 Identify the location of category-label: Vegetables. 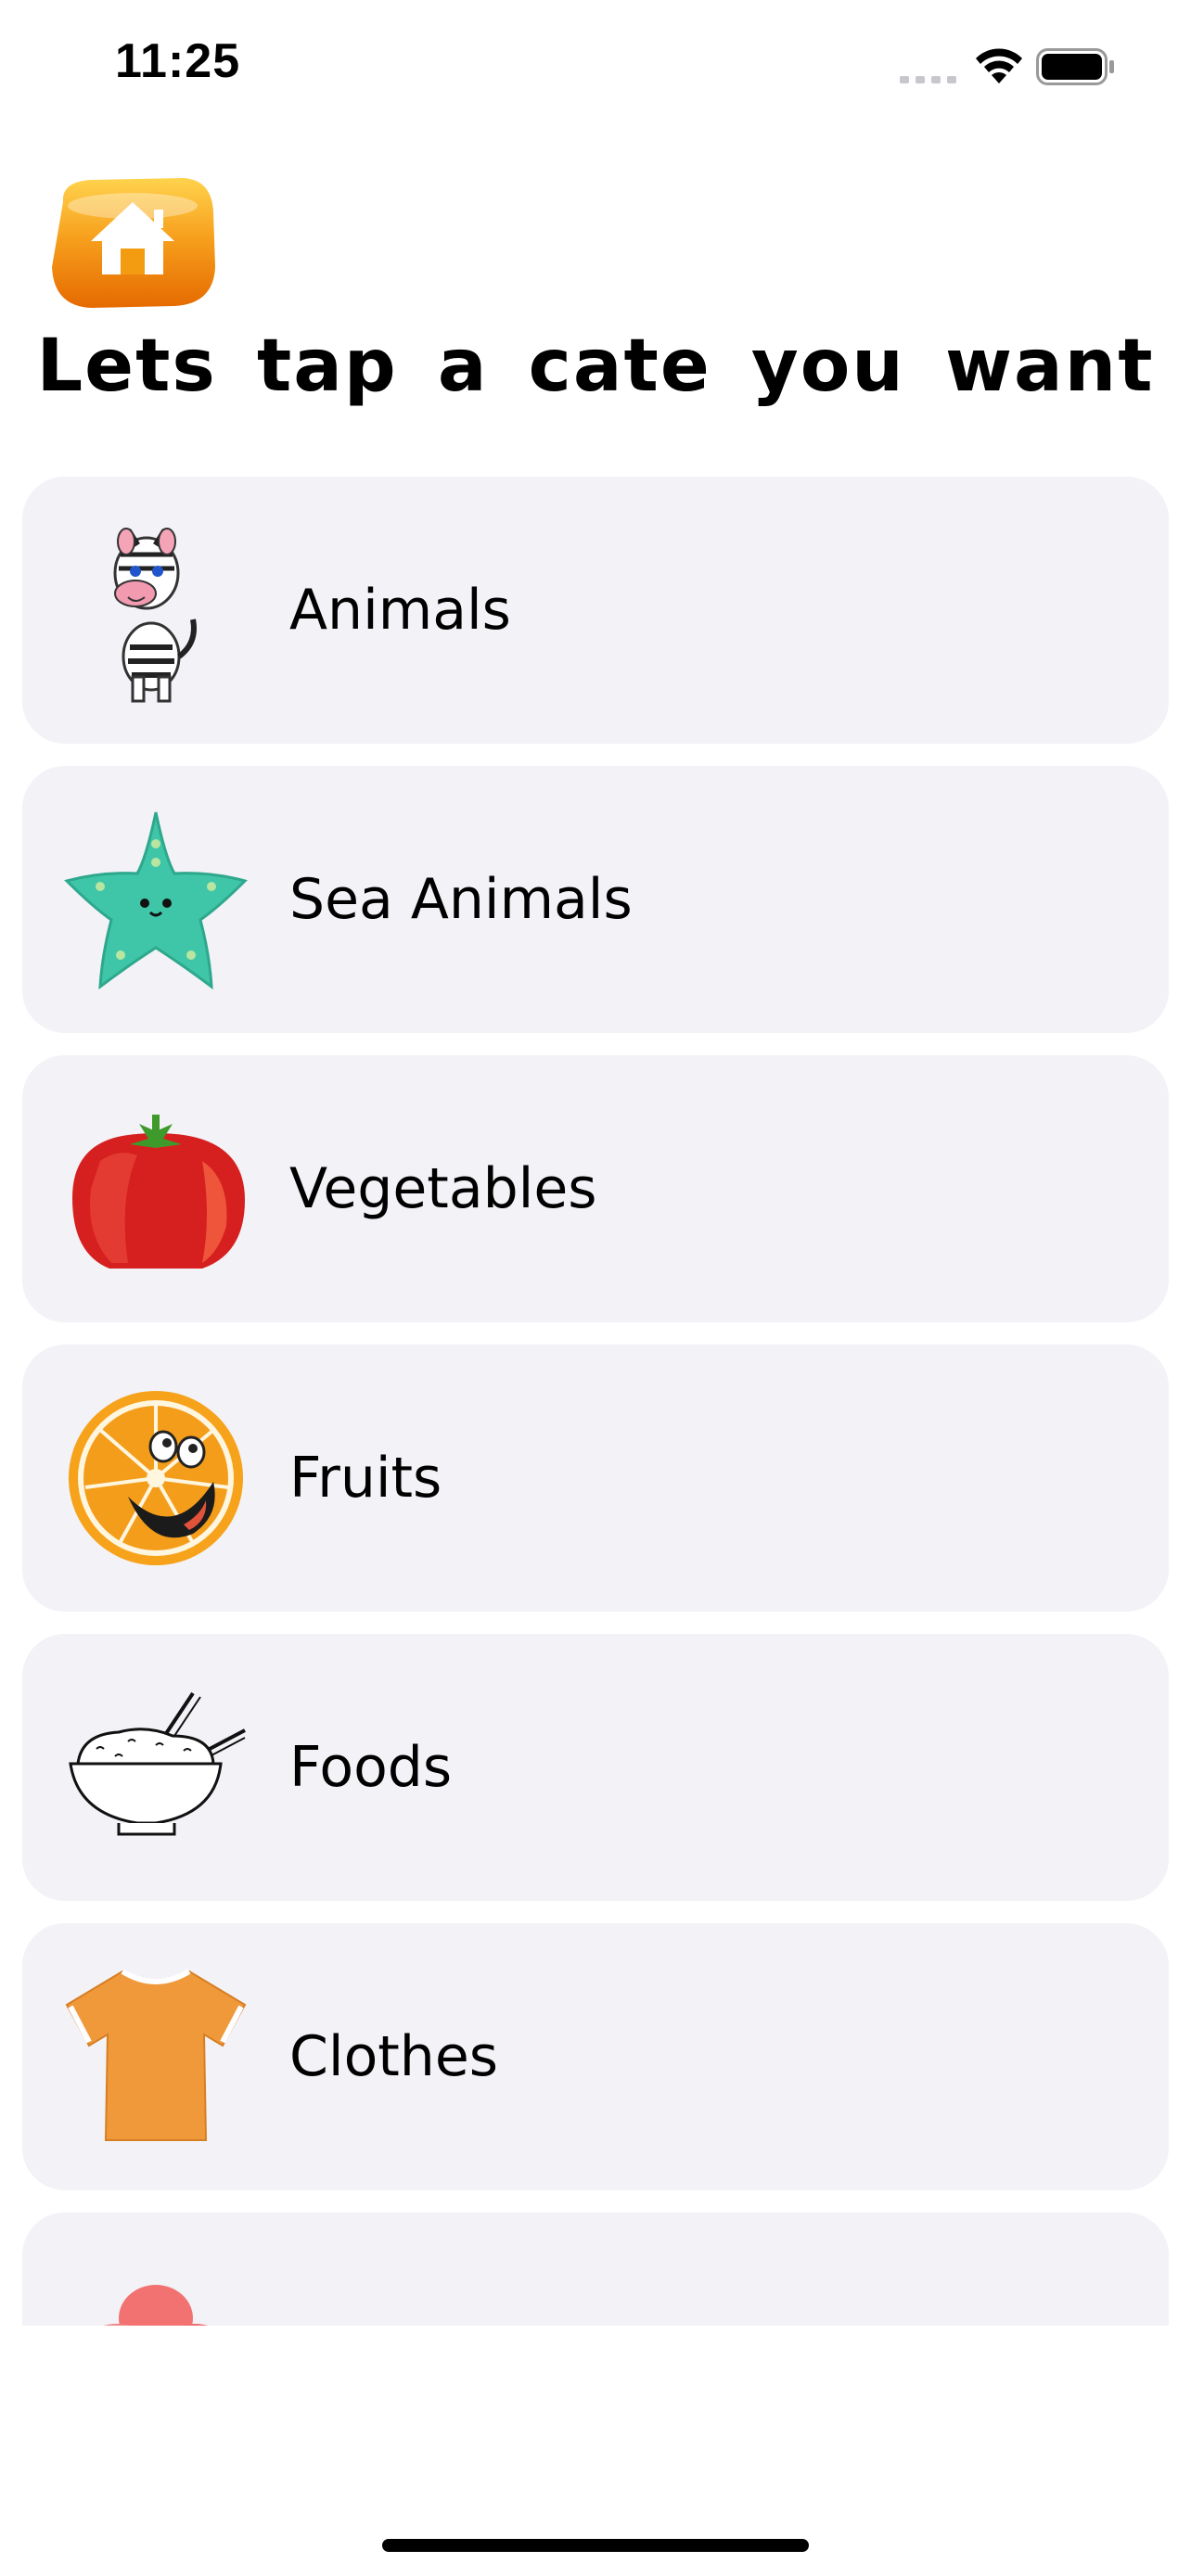
(443, 1189).